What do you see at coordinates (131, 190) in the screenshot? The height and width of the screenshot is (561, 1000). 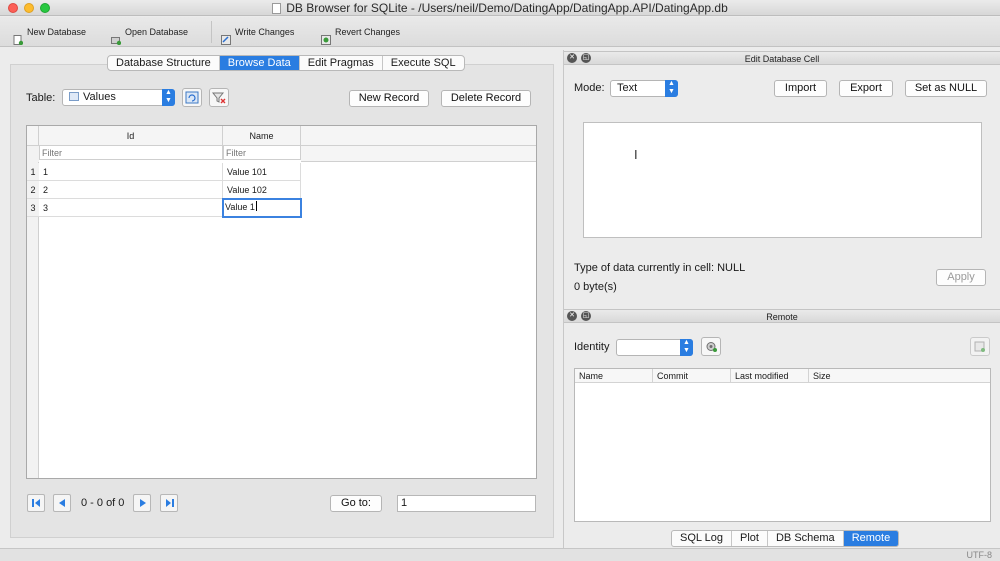 I see `table-cell-id: 2` at bounding box center [131, 190].